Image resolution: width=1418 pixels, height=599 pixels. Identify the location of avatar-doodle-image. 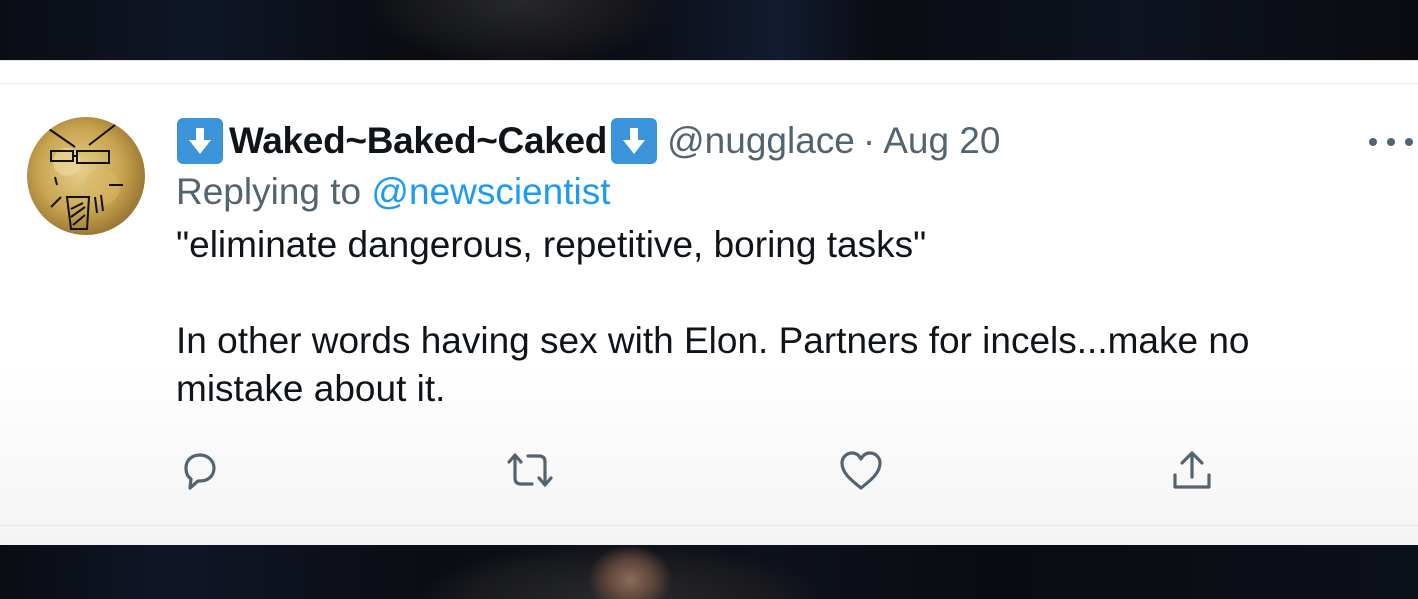
(85, 177).